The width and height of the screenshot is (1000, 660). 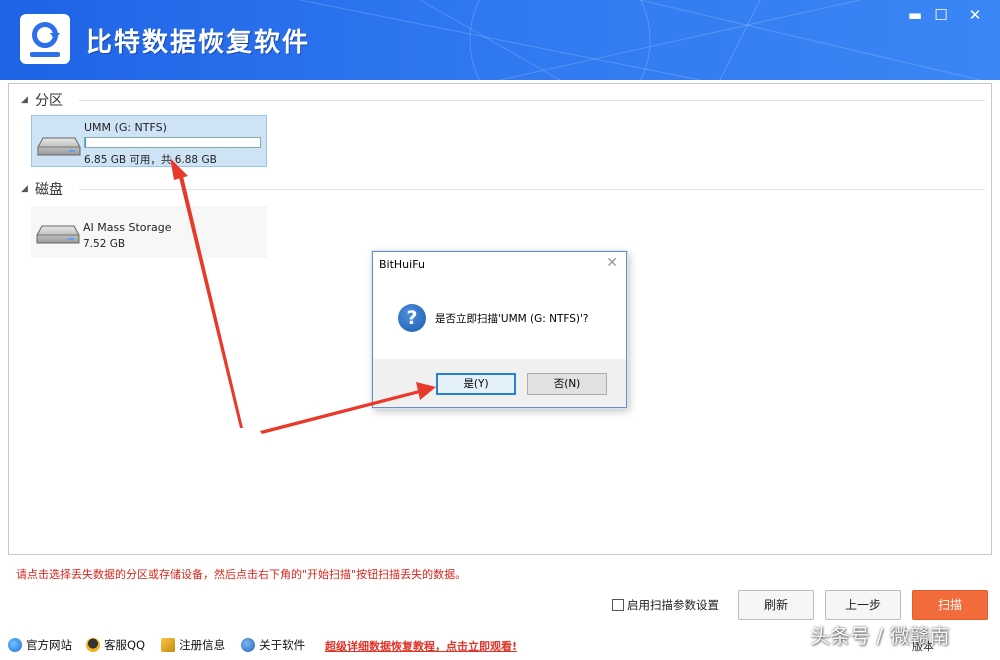 What do you see at coordinates (168, 645) in the screenshot?
I see `key-icon` at bounding box center [168, 645].